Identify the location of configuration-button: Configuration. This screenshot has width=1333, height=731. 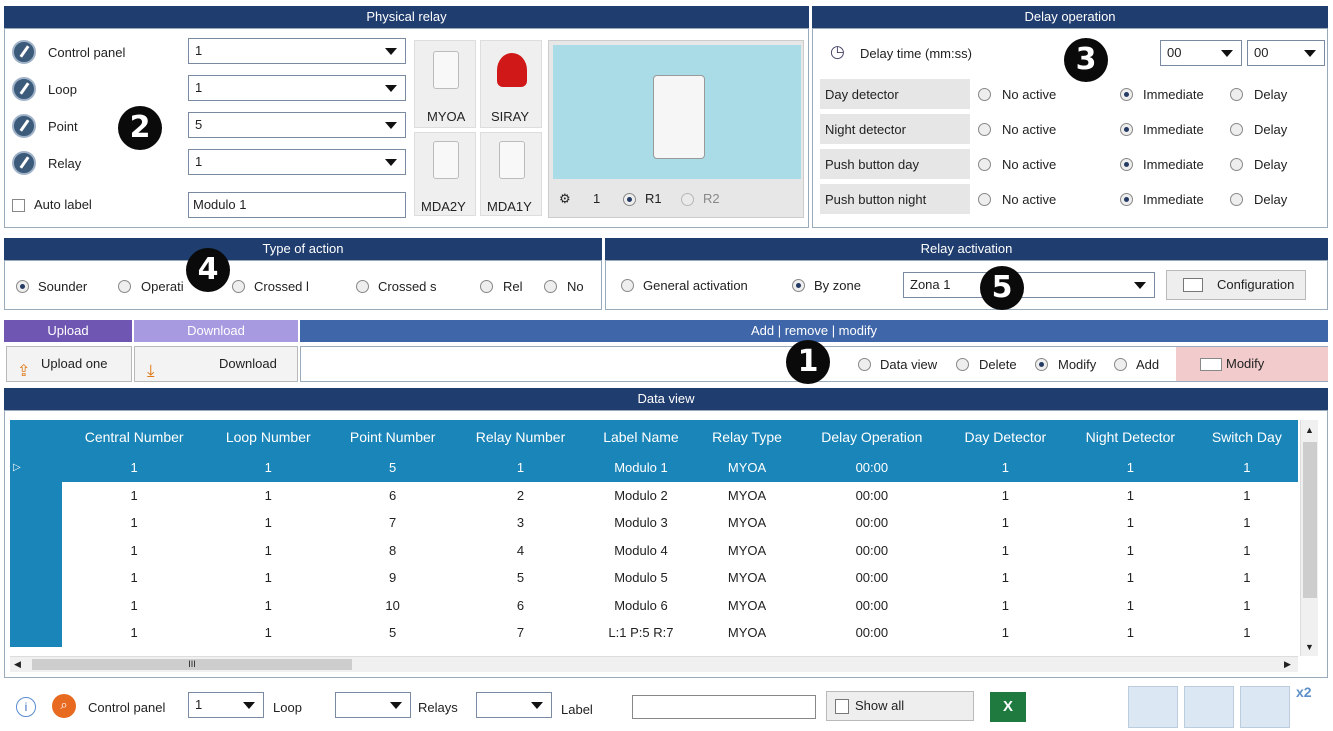
(1236, 285).